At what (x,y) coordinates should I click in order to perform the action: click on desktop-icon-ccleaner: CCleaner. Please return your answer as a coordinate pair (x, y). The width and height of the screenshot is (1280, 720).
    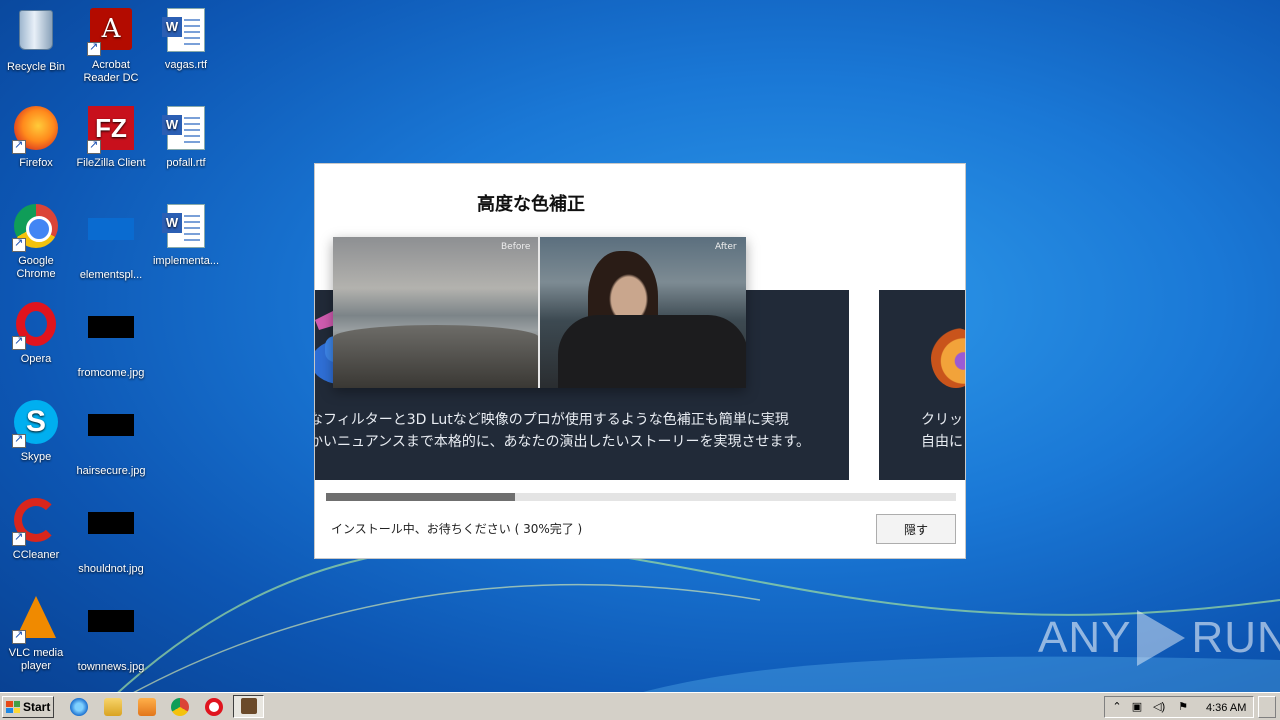
    Looking at the image, I should click on (36, 529).